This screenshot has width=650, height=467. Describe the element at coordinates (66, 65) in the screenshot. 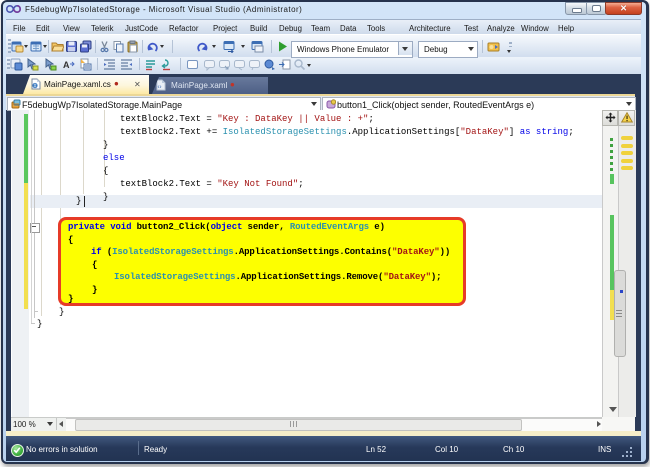

I see `svg-text: A` at that location.